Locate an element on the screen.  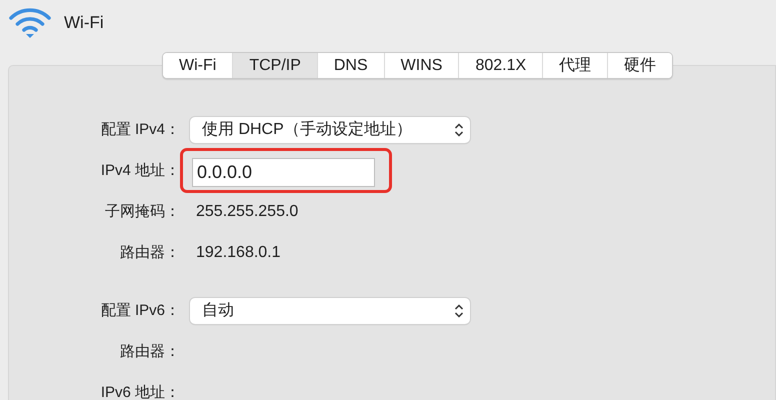
dropdown: 自动 is located at coordinates (330, 311).